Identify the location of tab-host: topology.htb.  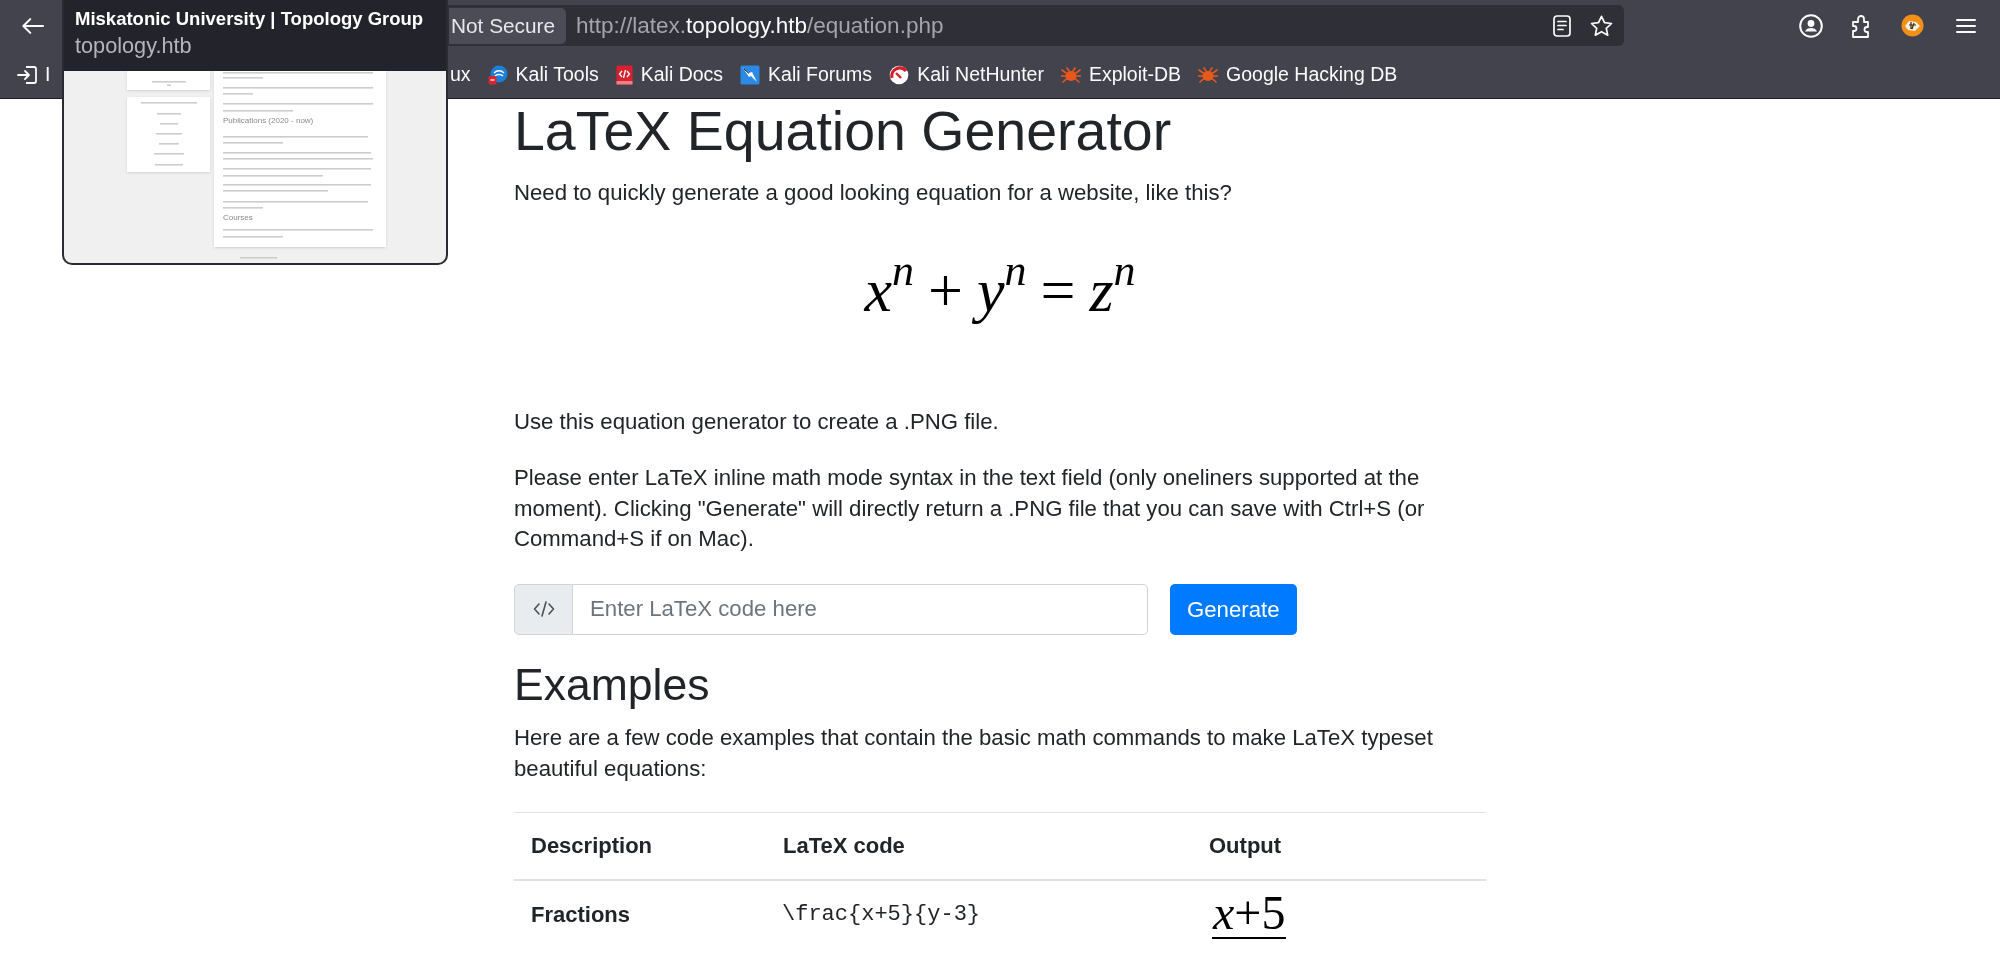
(133, 46).